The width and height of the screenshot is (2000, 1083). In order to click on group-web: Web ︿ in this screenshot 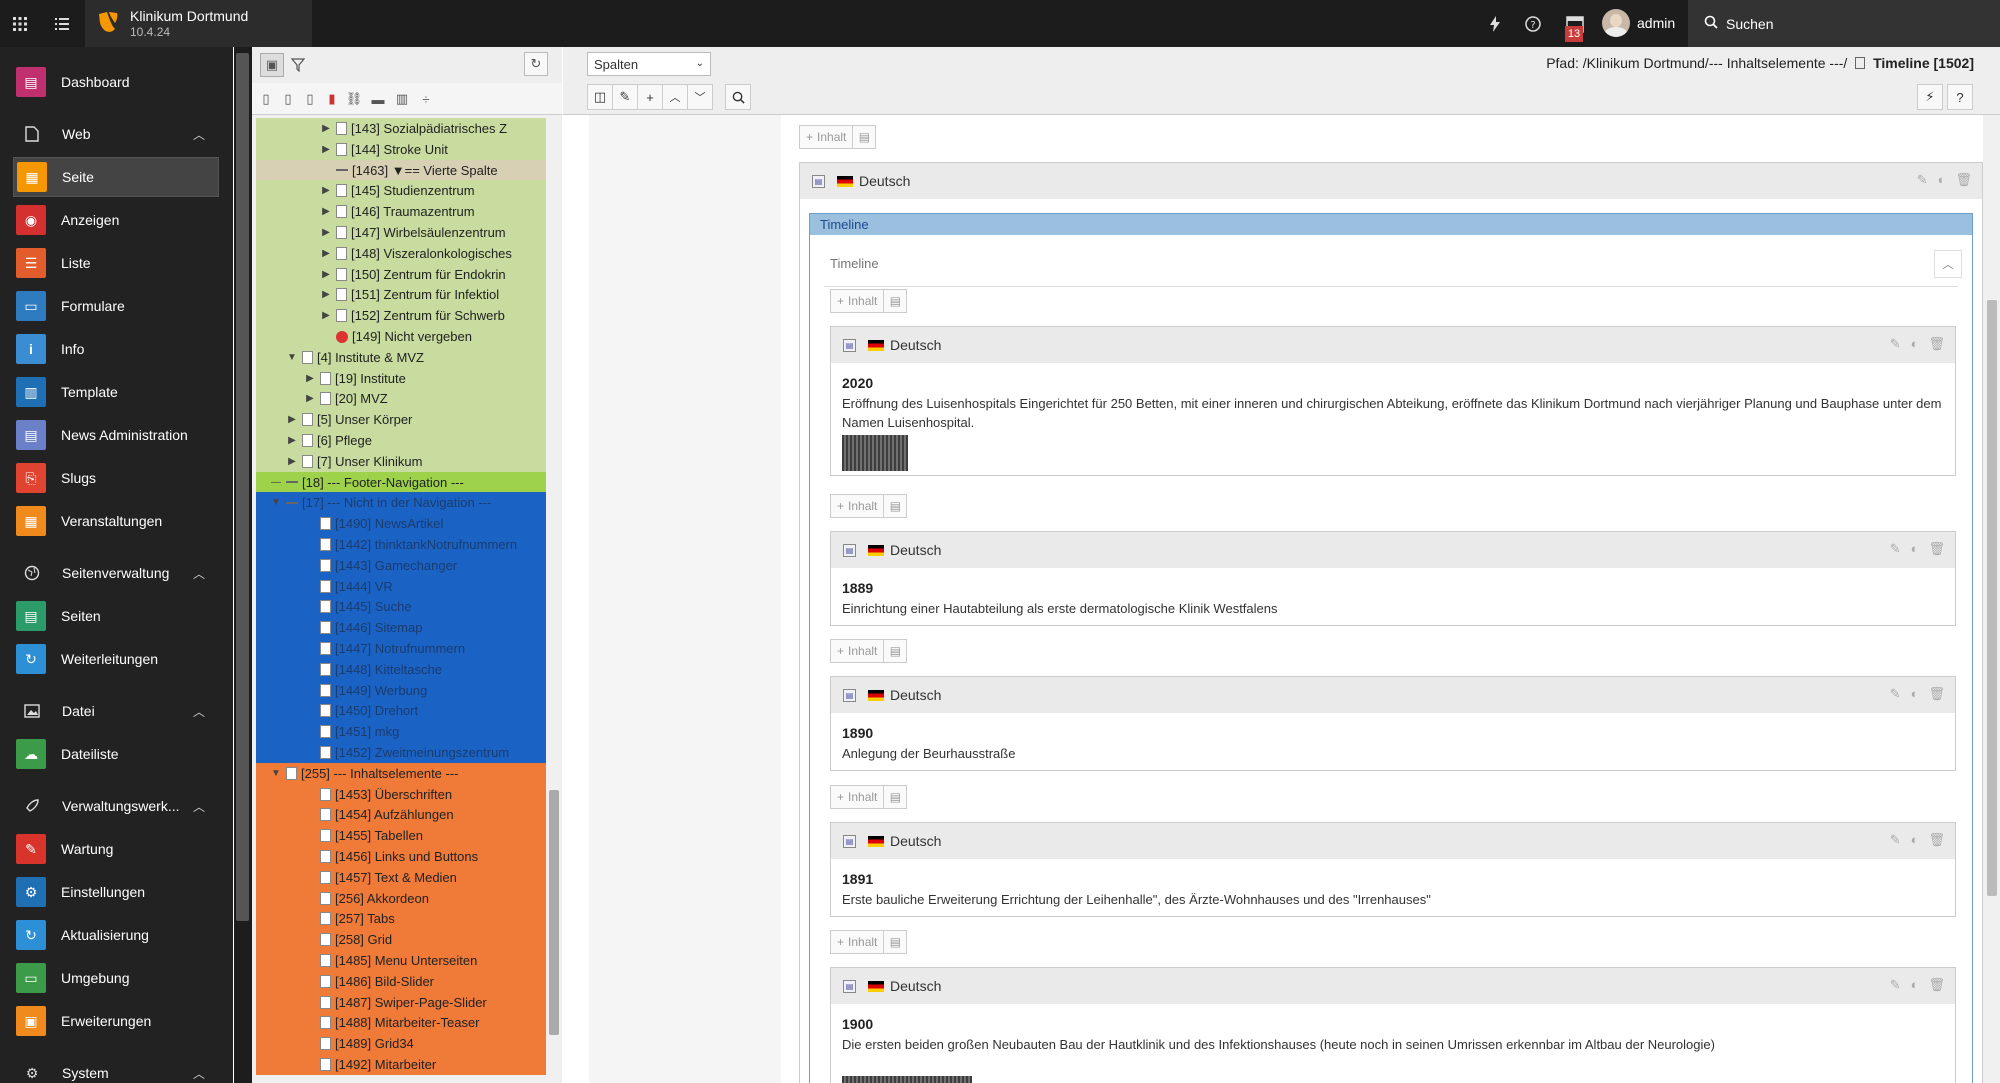, I will do `click(116, 134)`.